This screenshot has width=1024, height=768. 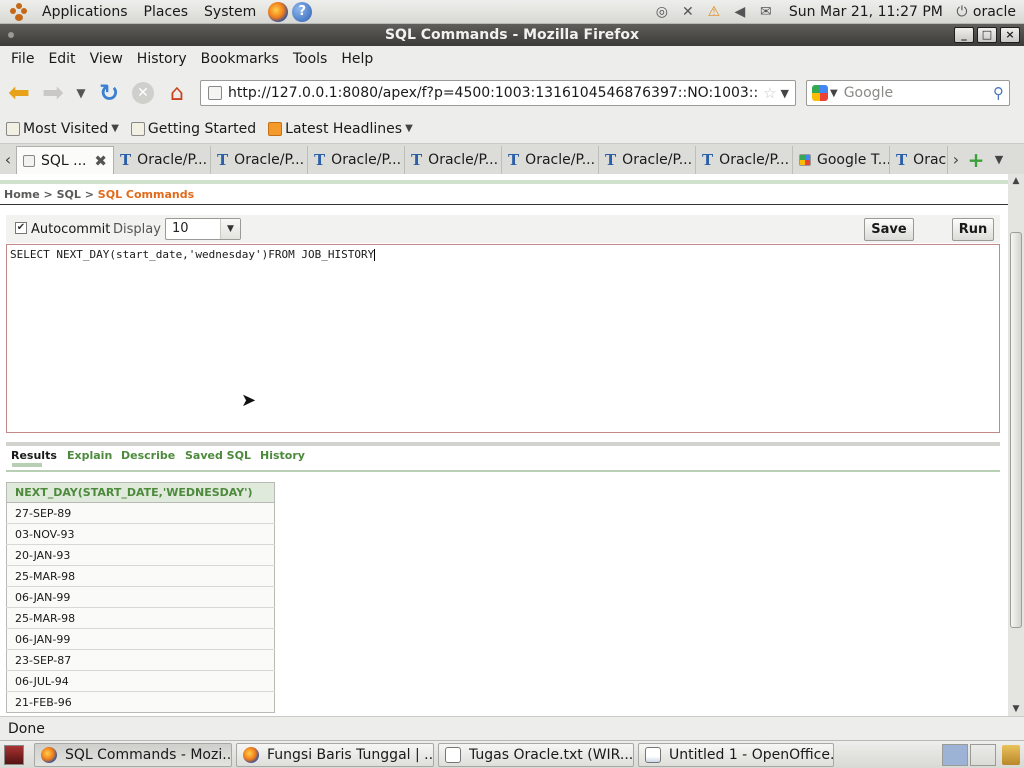 What do you see at coordinates (973, 229) in the screenshot?
I see `run-button: Run` at bounding box center [973, 229].